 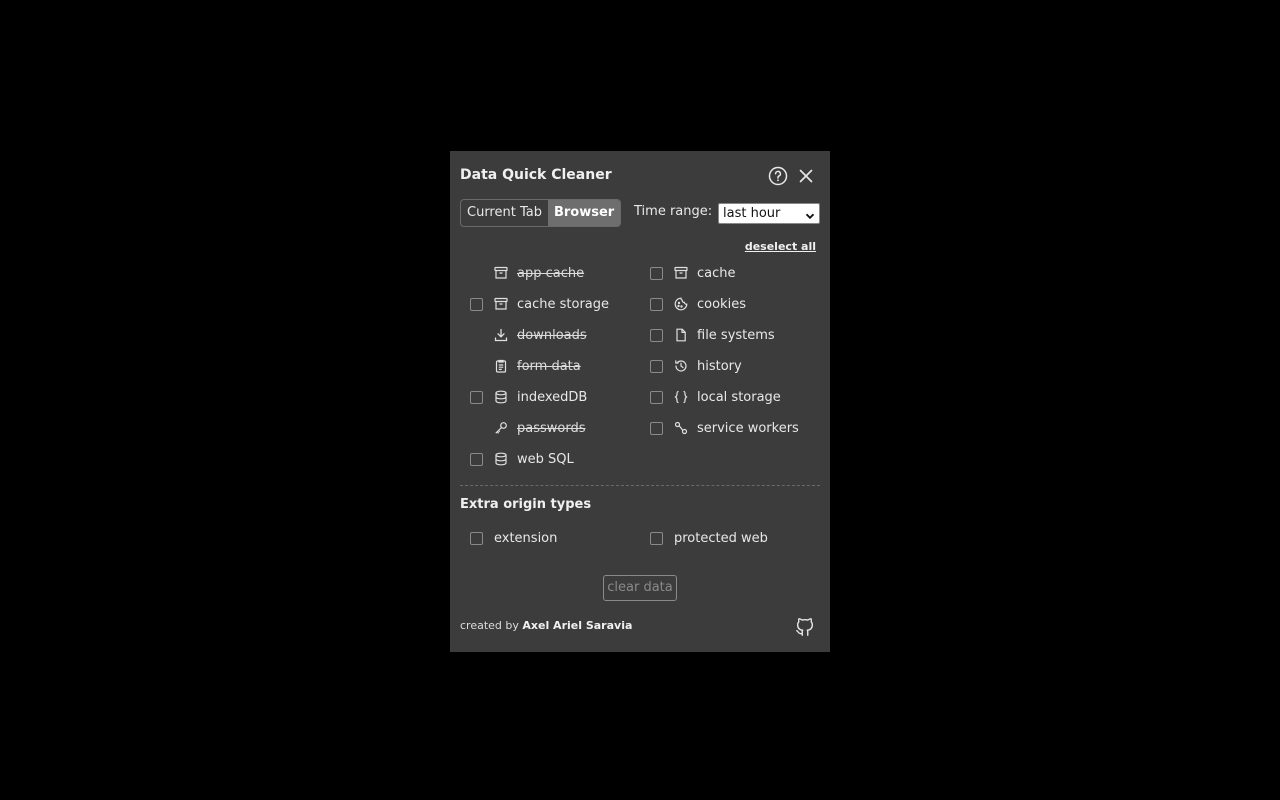 I want to click on indexeddb-checkbox, so click(x=476, y=397).